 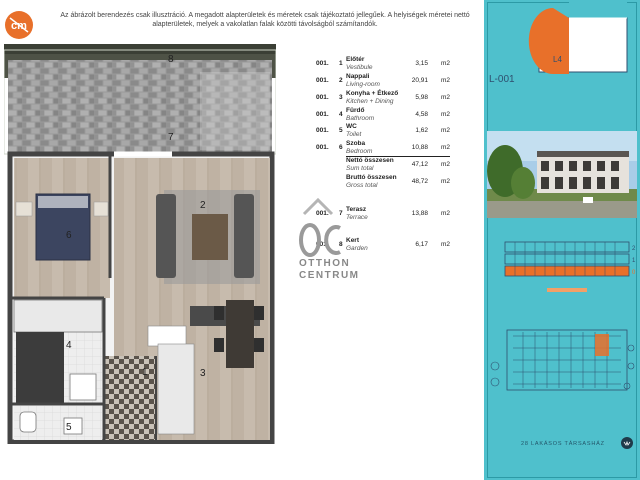 I want to click on bedroom-label: 6, so click(x=69, y=235).